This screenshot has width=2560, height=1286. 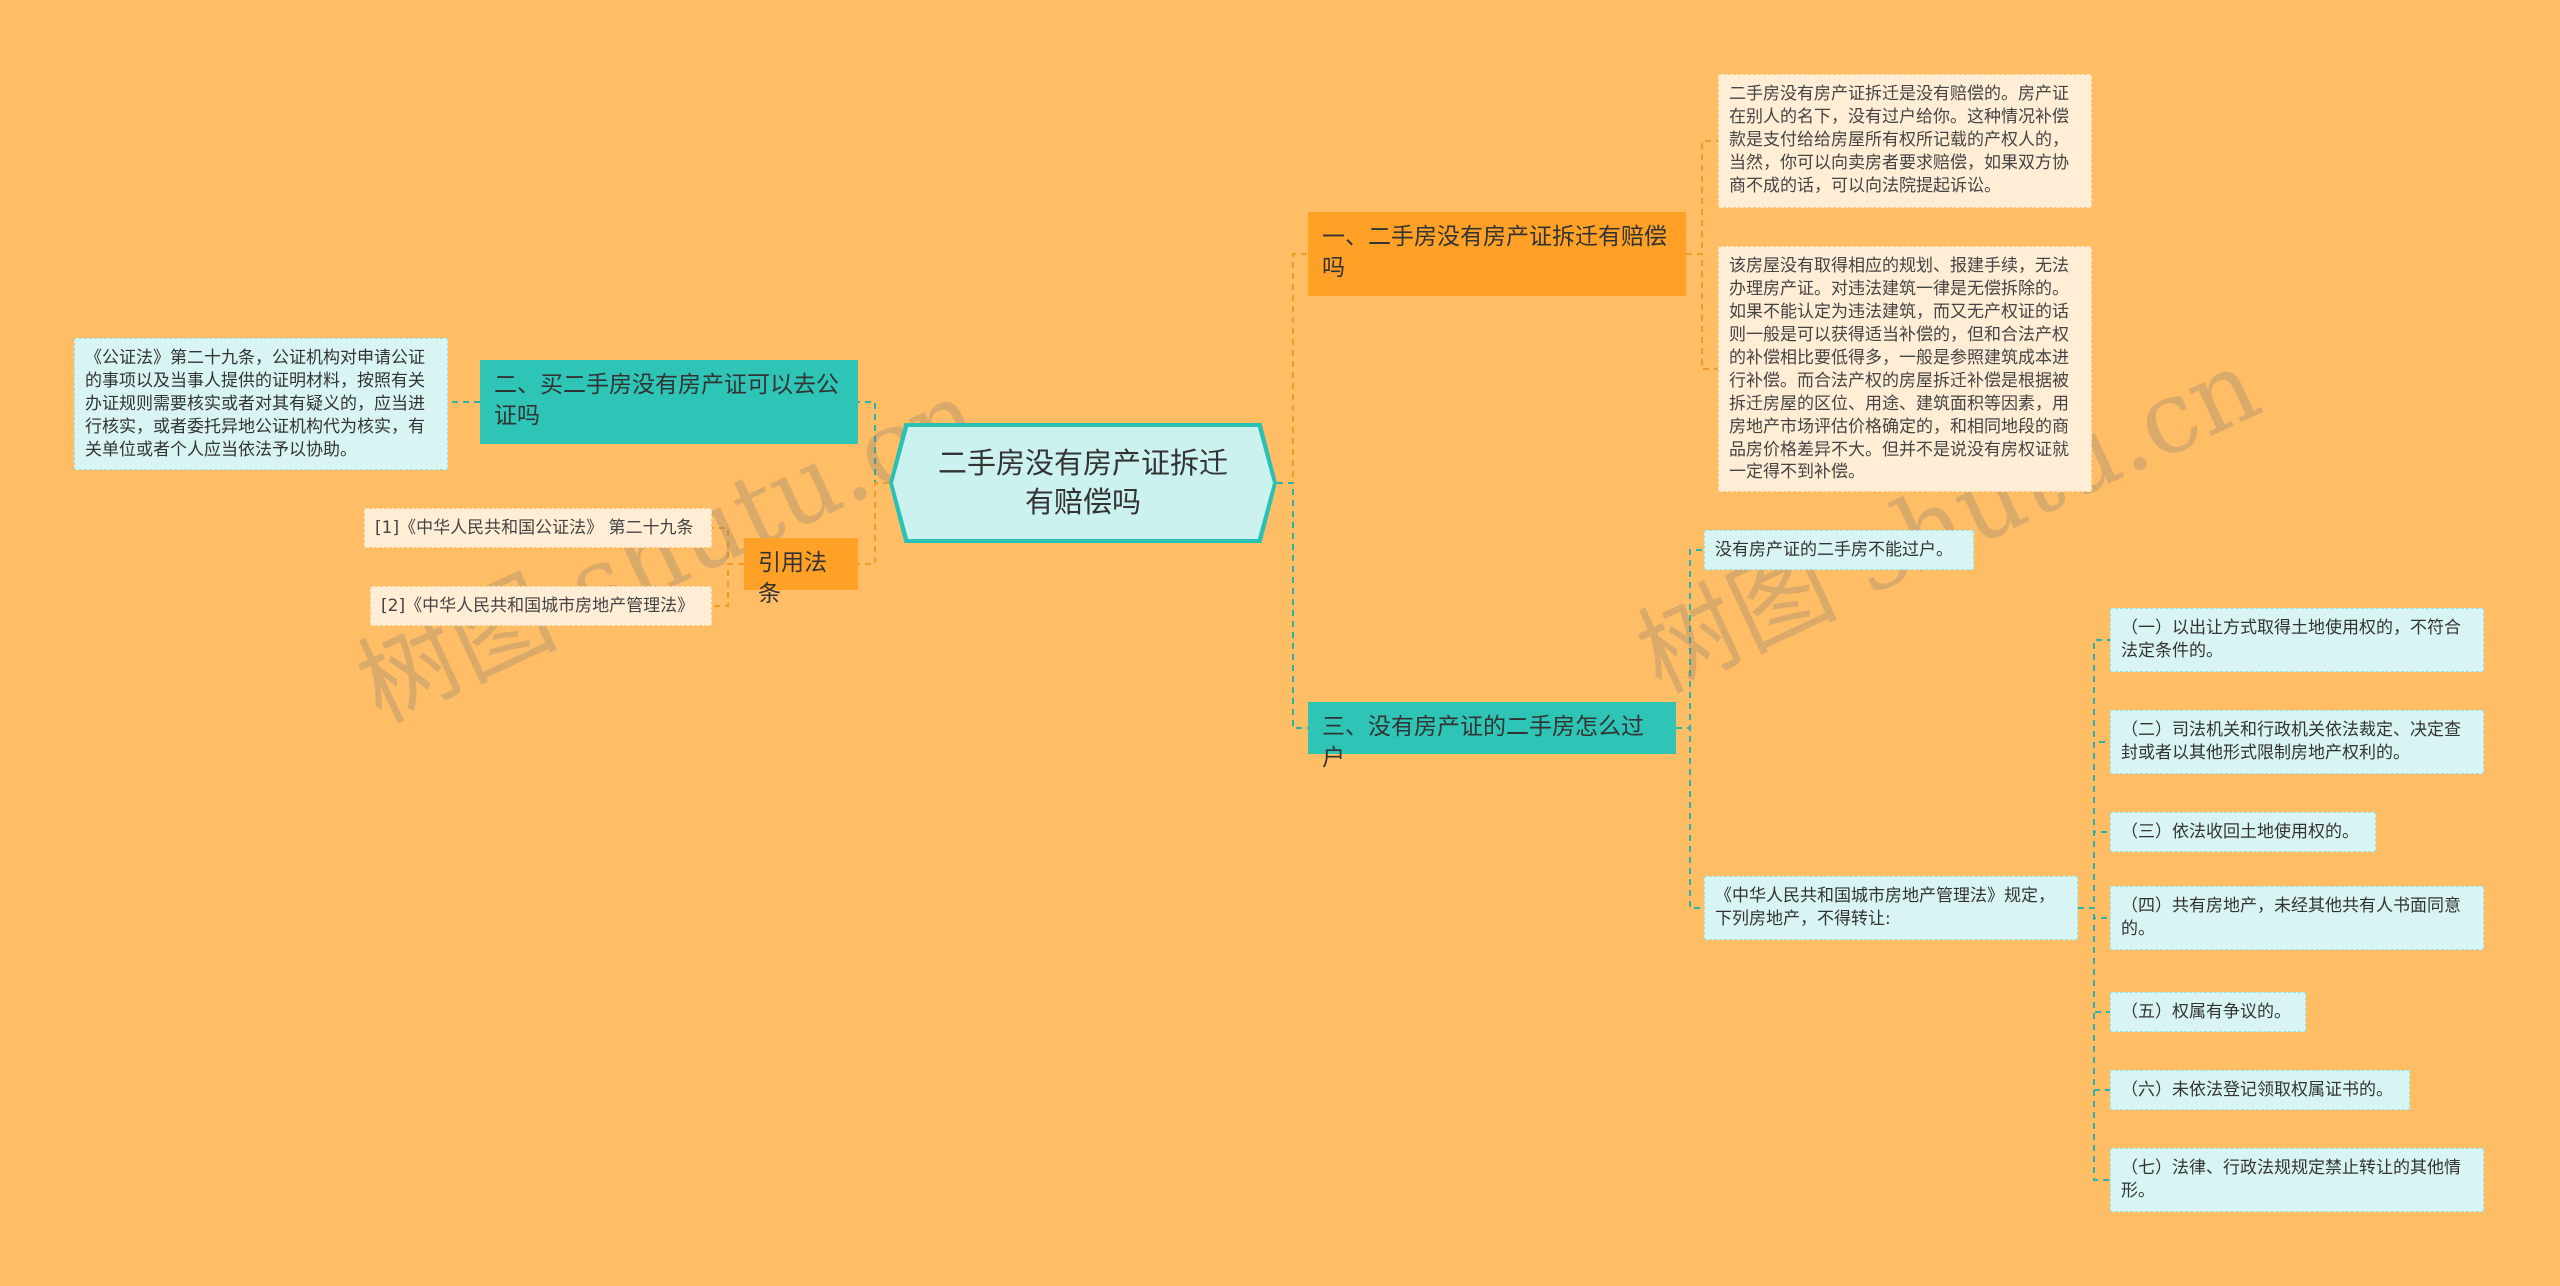 I want to click on transfer-item-5: （五）权属有争议的。, so click(x=2208, y=1012).